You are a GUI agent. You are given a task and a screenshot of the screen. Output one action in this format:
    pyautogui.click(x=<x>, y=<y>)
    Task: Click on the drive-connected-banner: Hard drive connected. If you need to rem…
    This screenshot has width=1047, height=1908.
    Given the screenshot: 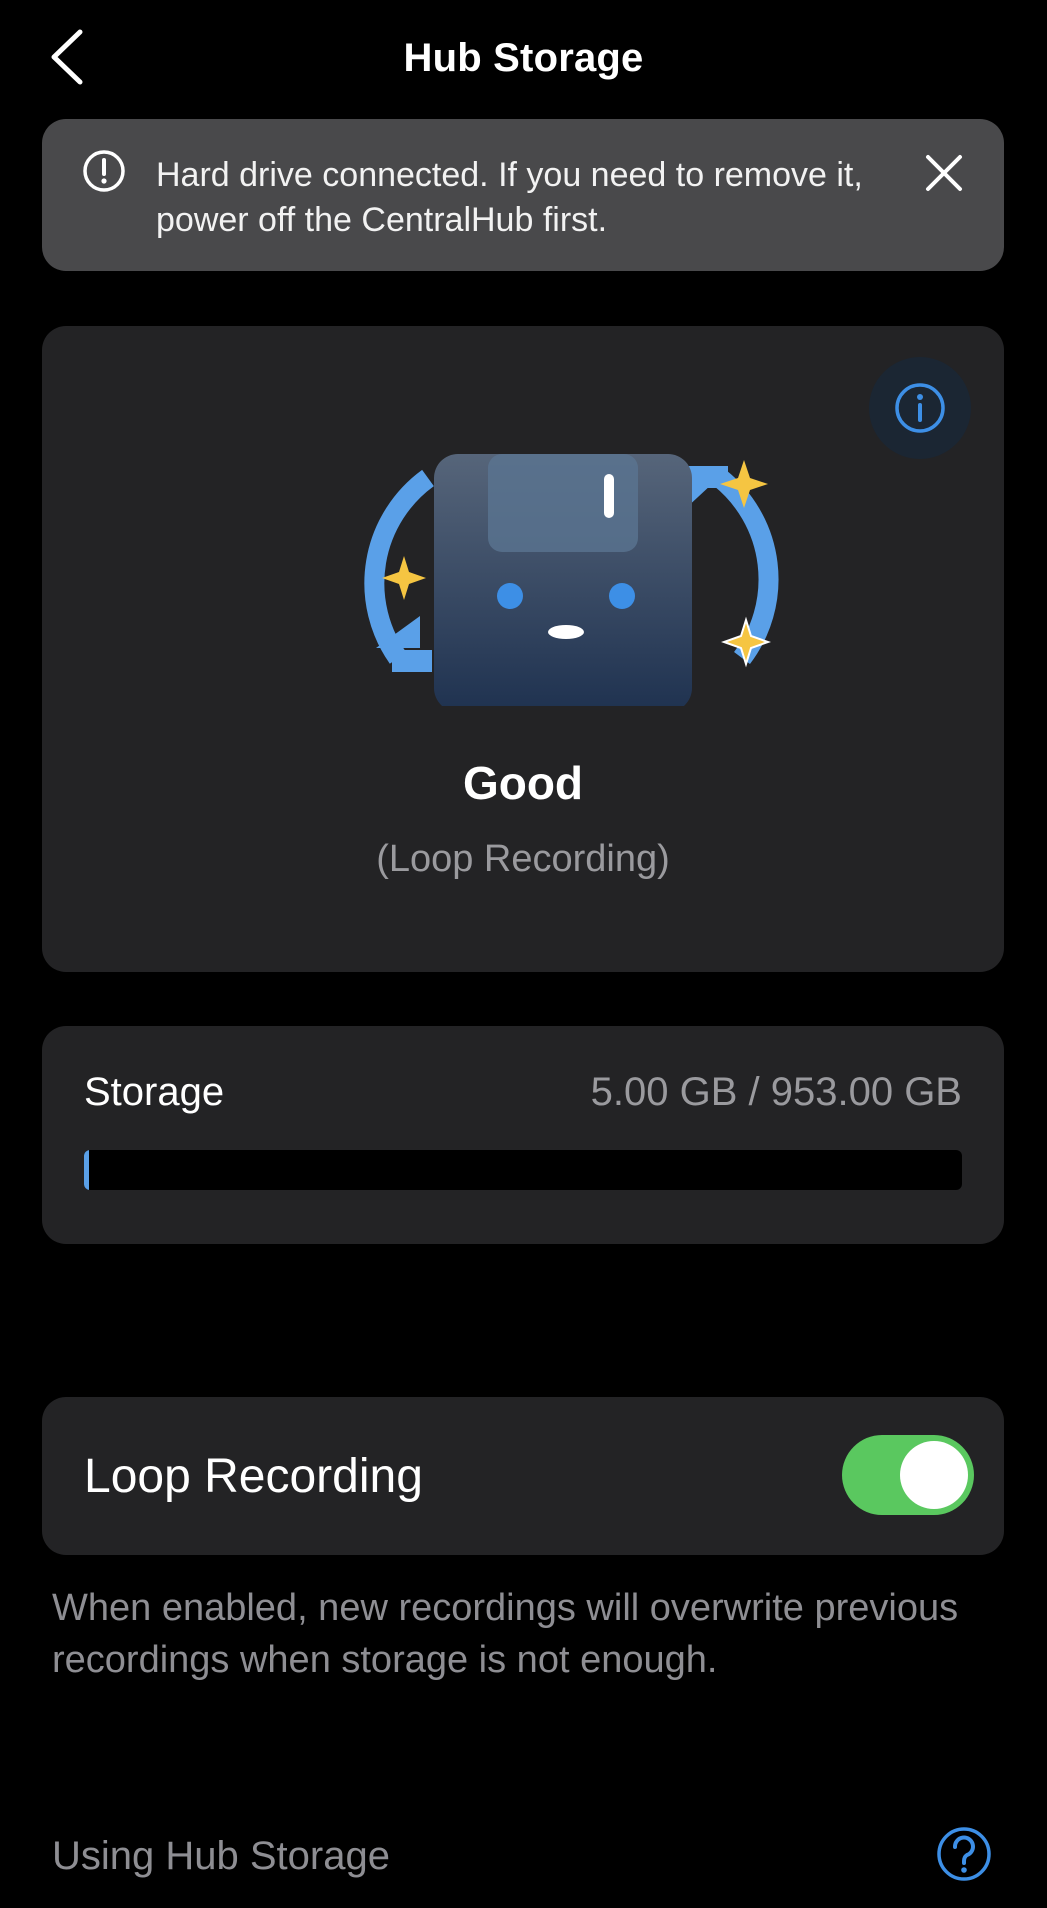 What is the action you would take?
    pyautogui.click(x=523, y=195)
    